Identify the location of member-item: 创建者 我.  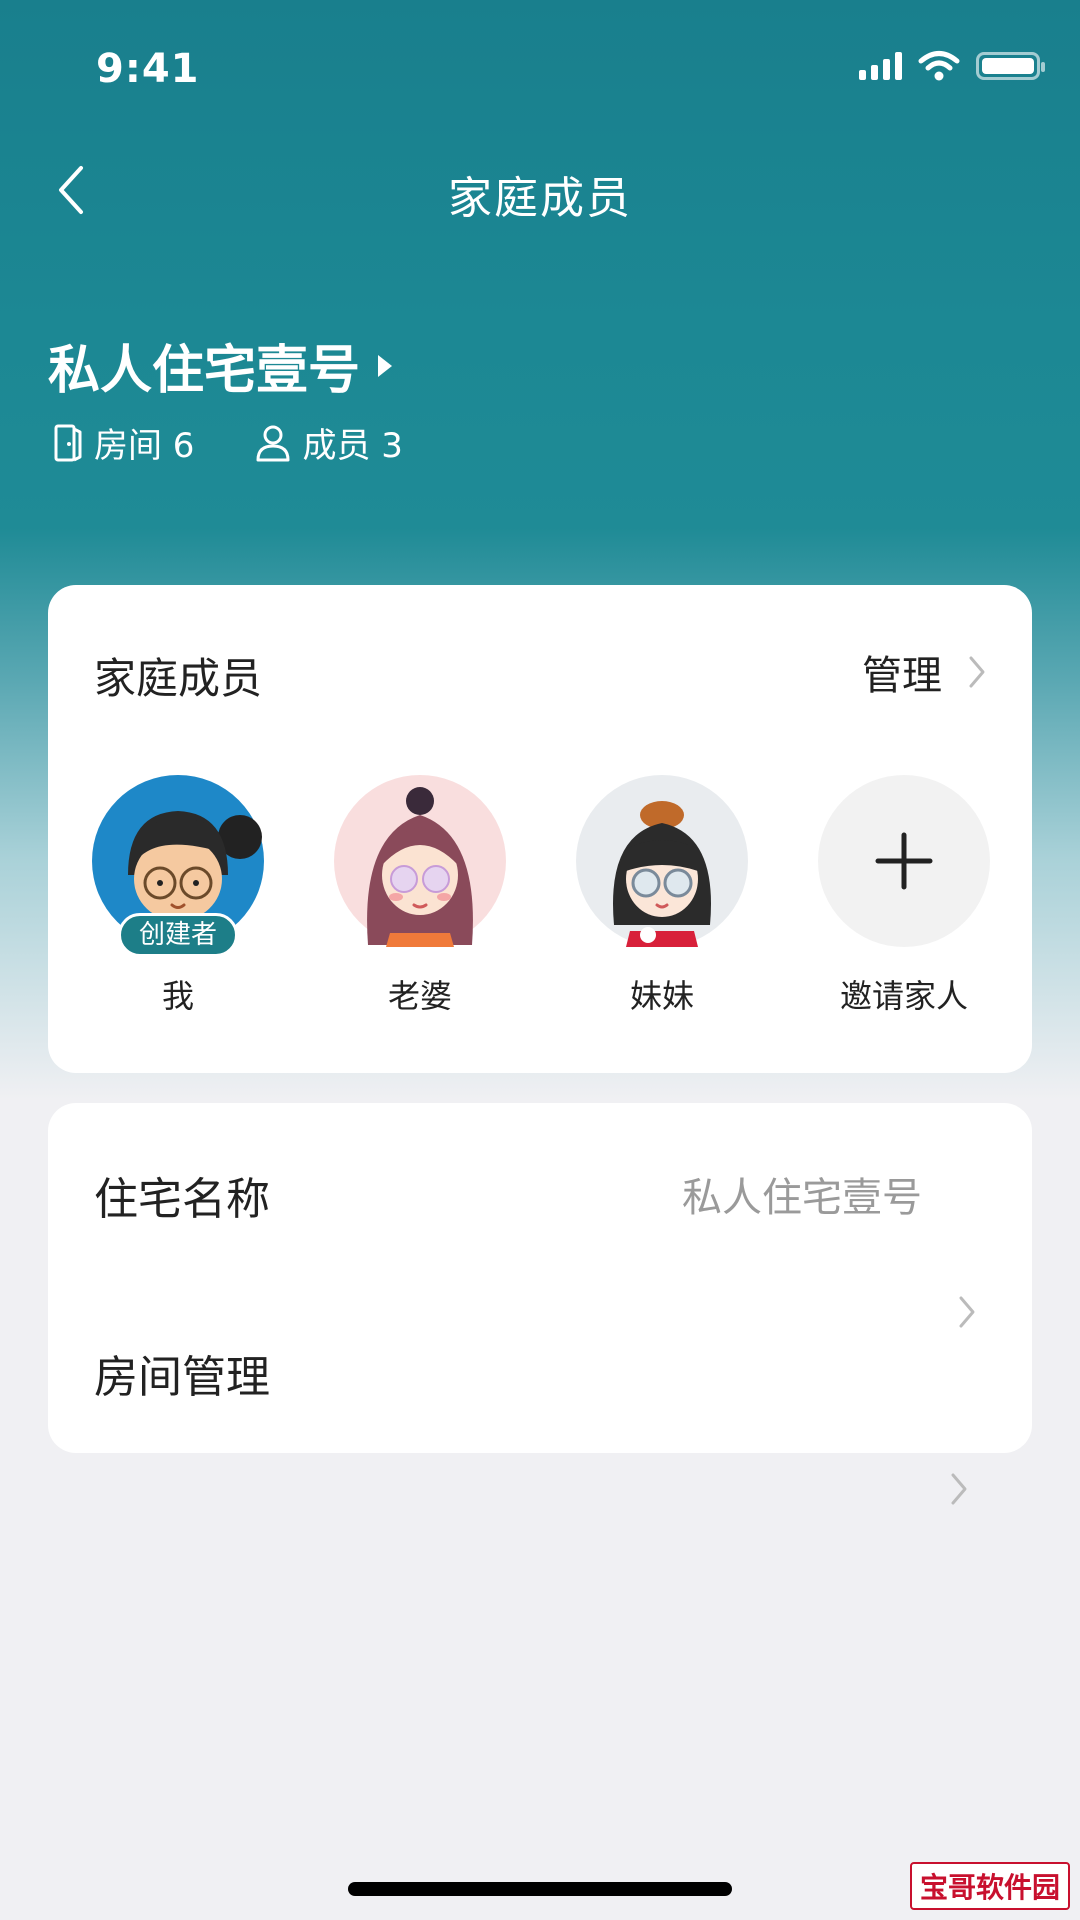
(178, 896).